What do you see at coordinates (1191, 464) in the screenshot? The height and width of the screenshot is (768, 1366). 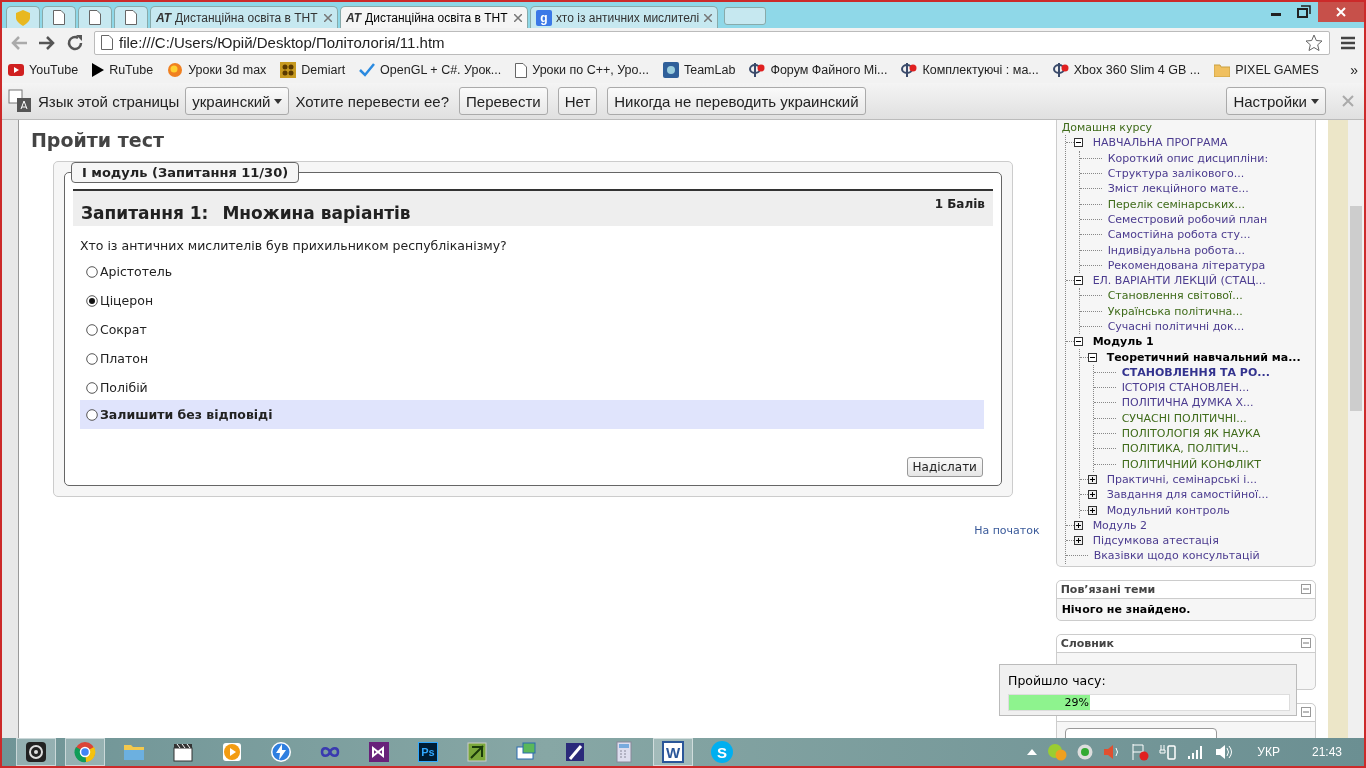 I see `tree-link: ПОЛІТИЧНИЙ КОНФЛІКТ` at bounding box center [1191, 464].